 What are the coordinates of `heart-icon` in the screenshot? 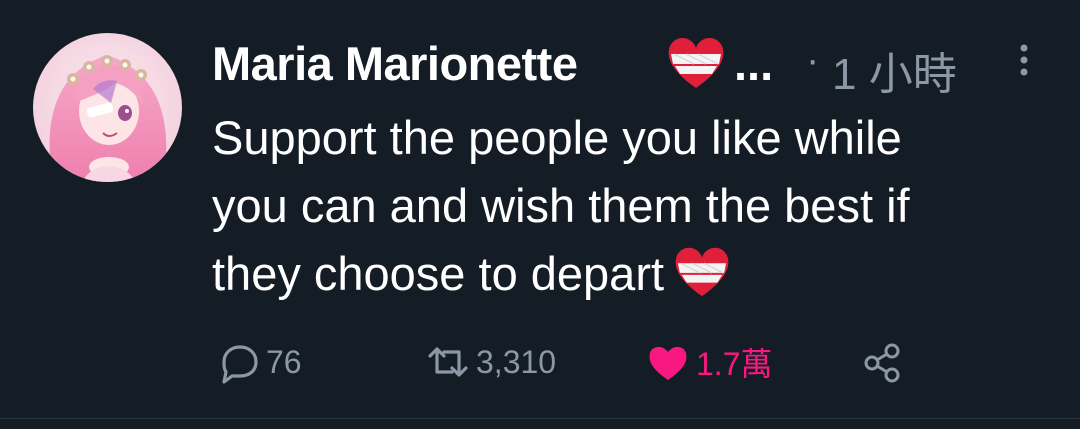 It's located at (668, 363).